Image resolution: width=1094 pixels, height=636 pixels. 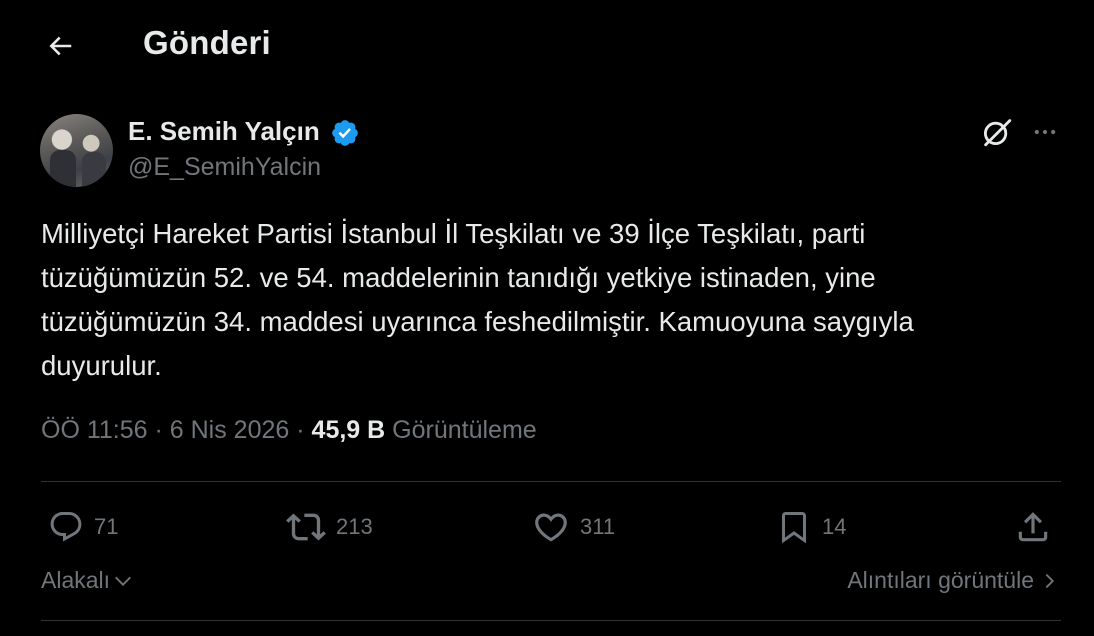 I want to click on bookmark-icon, so click(x=794, y=528).